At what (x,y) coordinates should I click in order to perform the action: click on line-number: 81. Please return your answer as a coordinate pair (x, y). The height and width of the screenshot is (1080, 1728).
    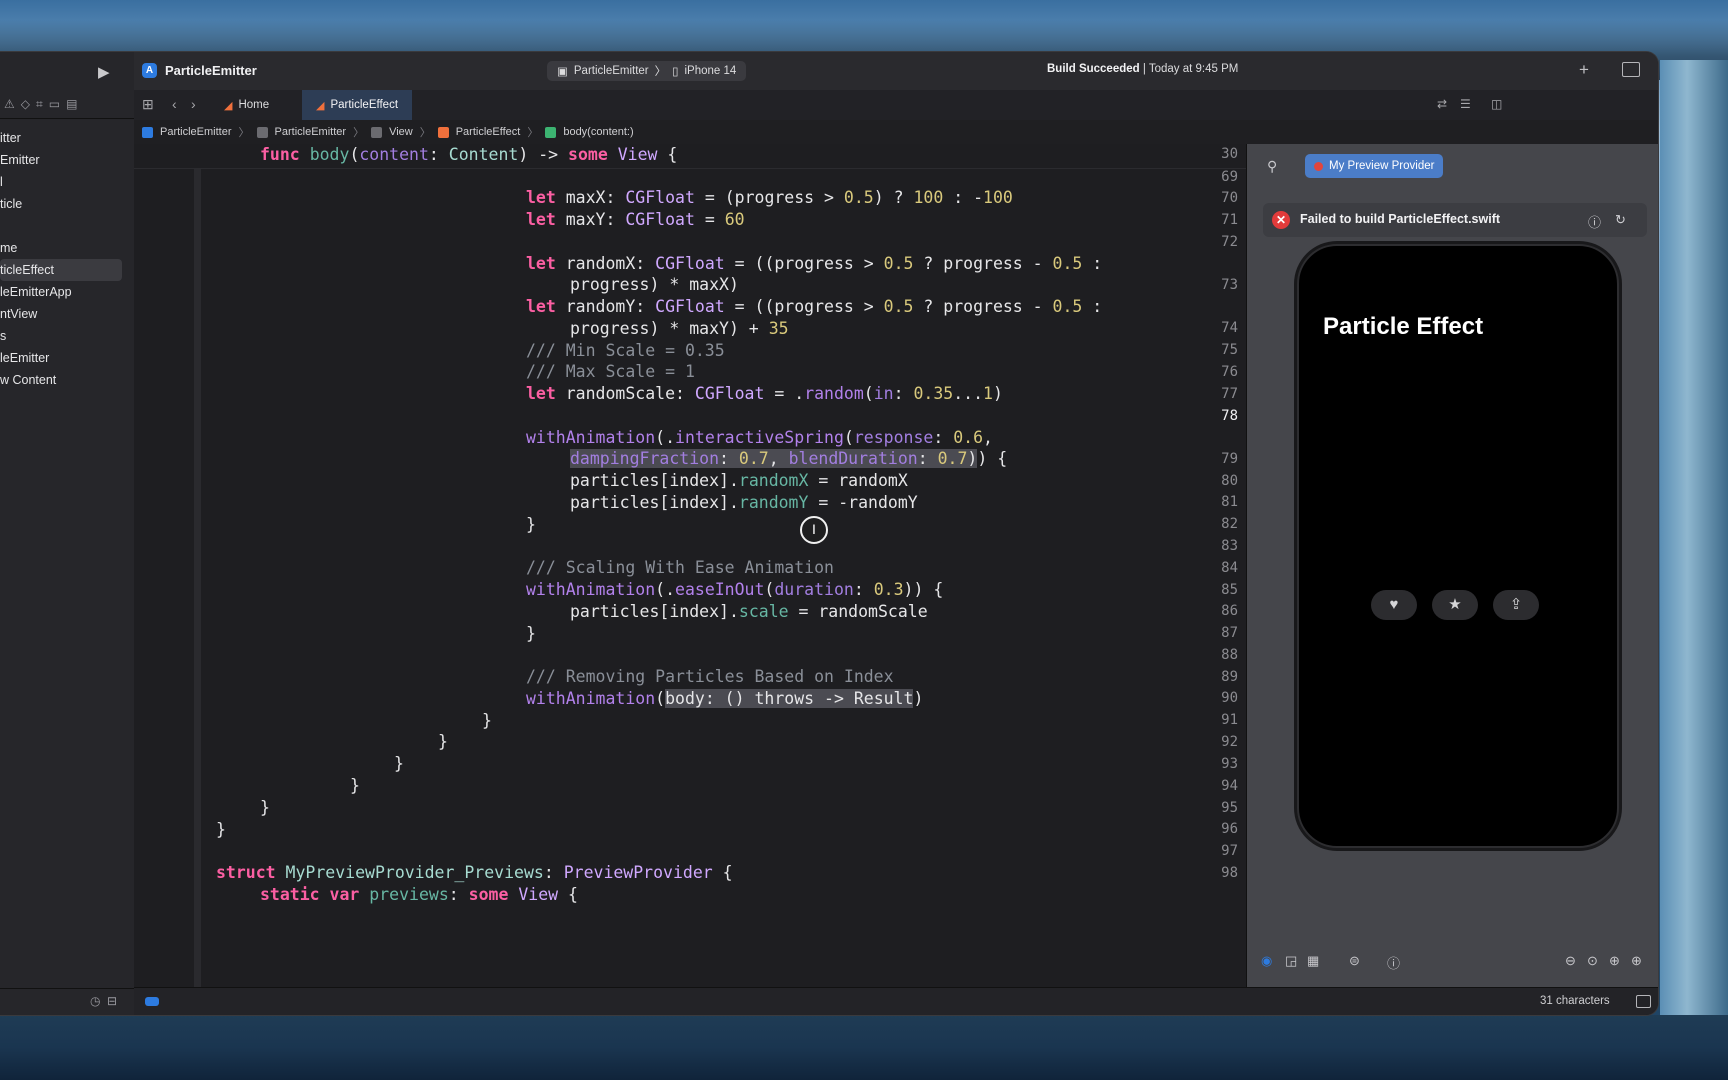
    Looking at the image, I should click on (1229, 502).